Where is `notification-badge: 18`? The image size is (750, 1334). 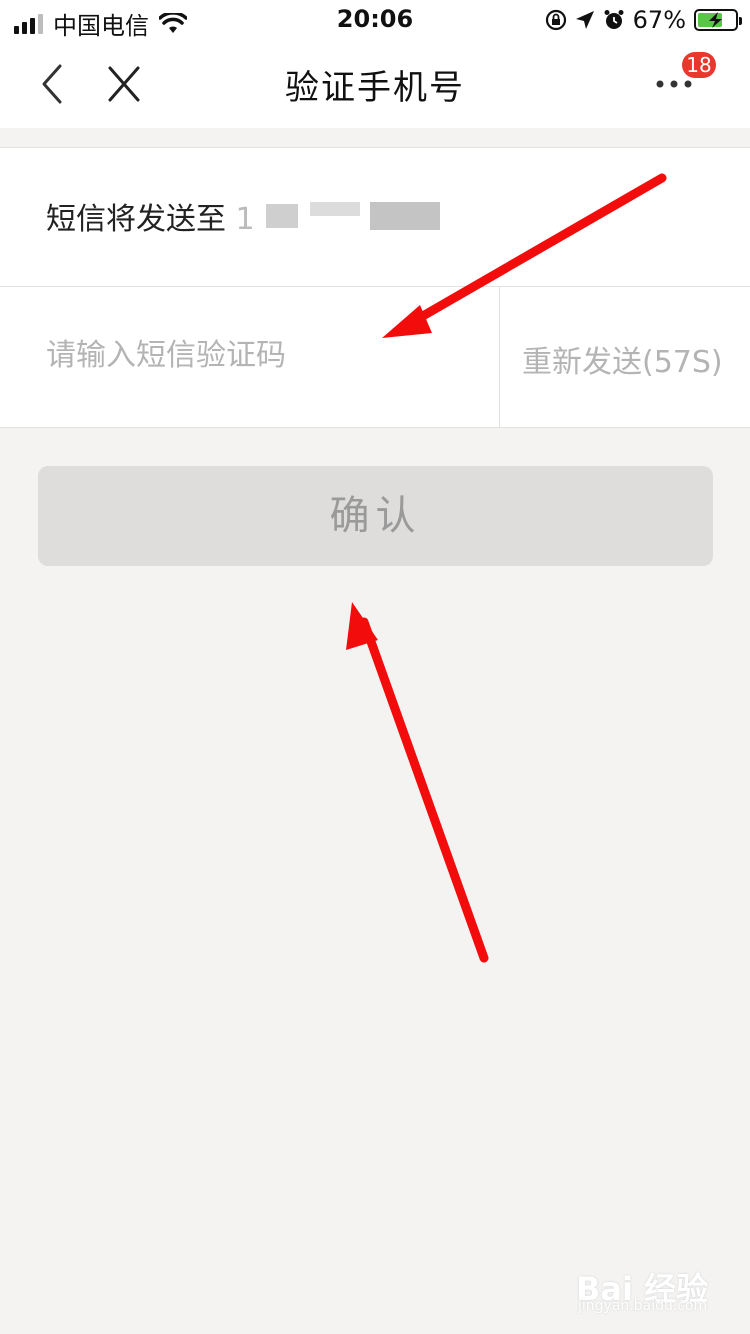
notification-badge: 18 is located at coordinates (699, 65).